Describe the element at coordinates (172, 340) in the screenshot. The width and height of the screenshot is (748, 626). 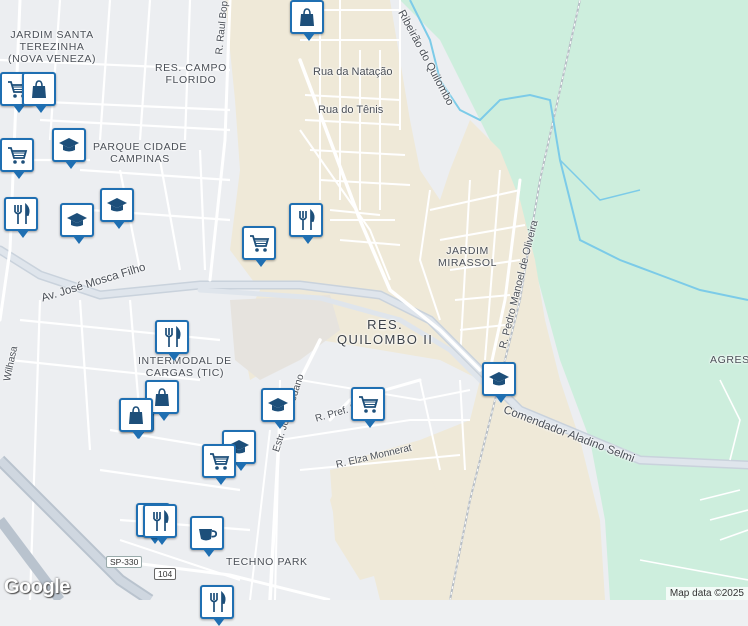
I see `pin-restaurant-tic` at that location.